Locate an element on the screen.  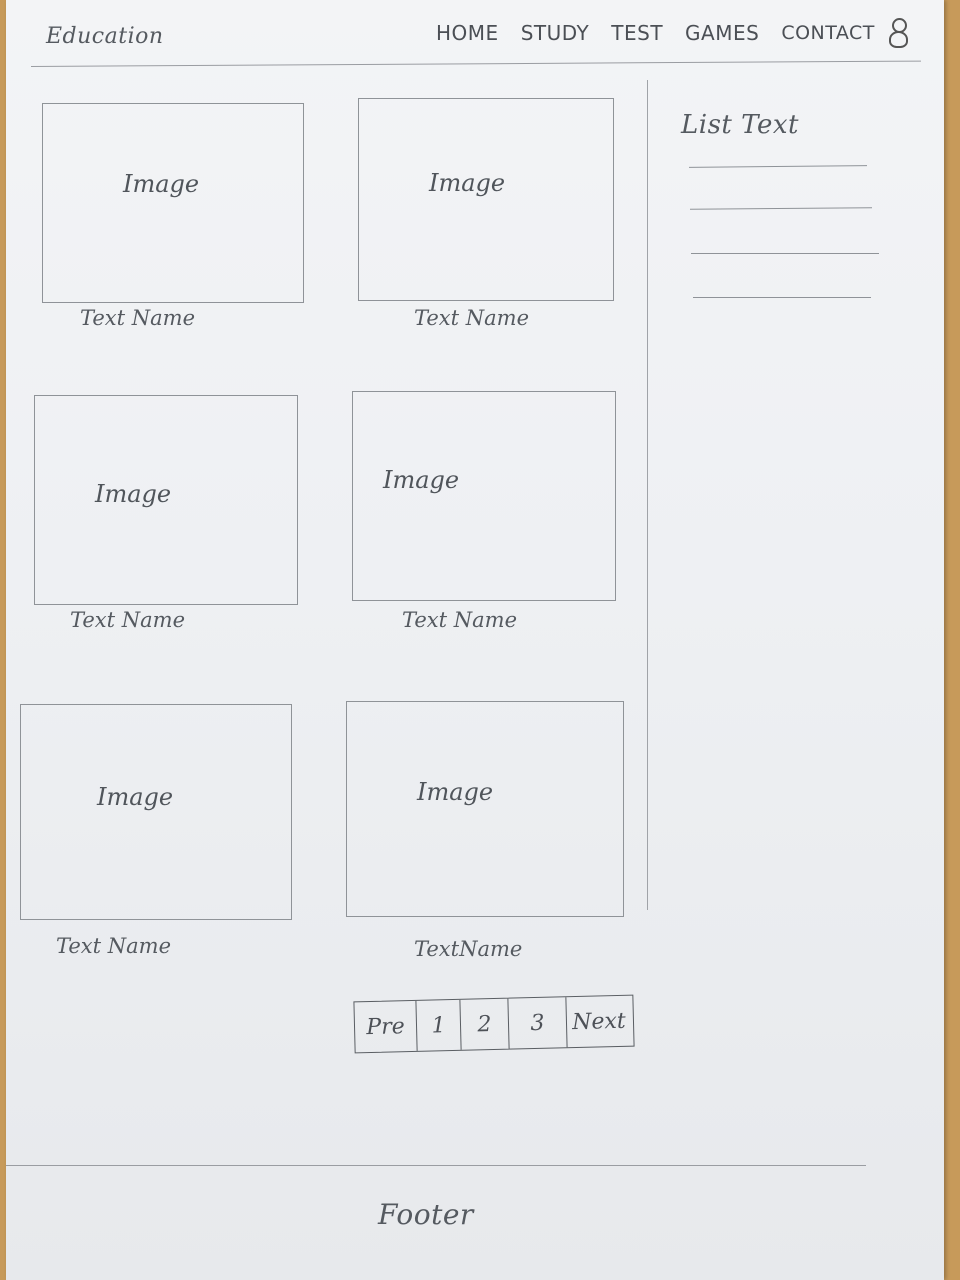
user-icon is located at coordinates (898, 33).